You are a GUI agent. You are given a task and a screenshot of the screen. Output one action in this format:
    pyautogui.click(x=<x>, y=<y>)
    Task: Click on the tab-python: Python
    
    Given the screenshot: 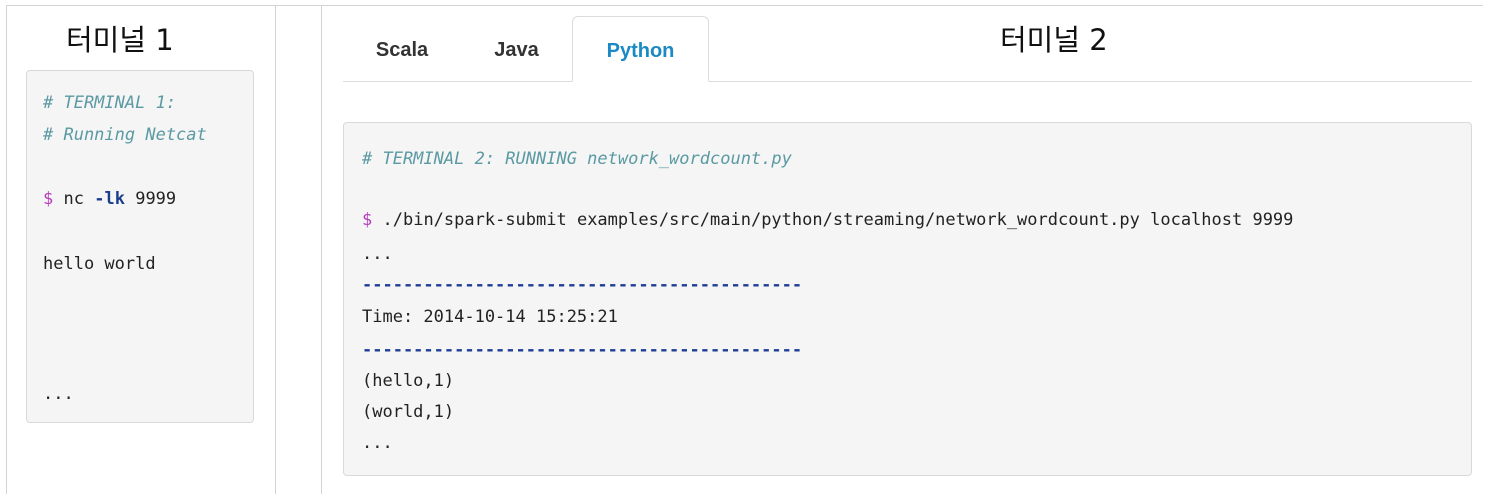 What is the action you would take?
    pyautogui.click(x=640, y=49)
    